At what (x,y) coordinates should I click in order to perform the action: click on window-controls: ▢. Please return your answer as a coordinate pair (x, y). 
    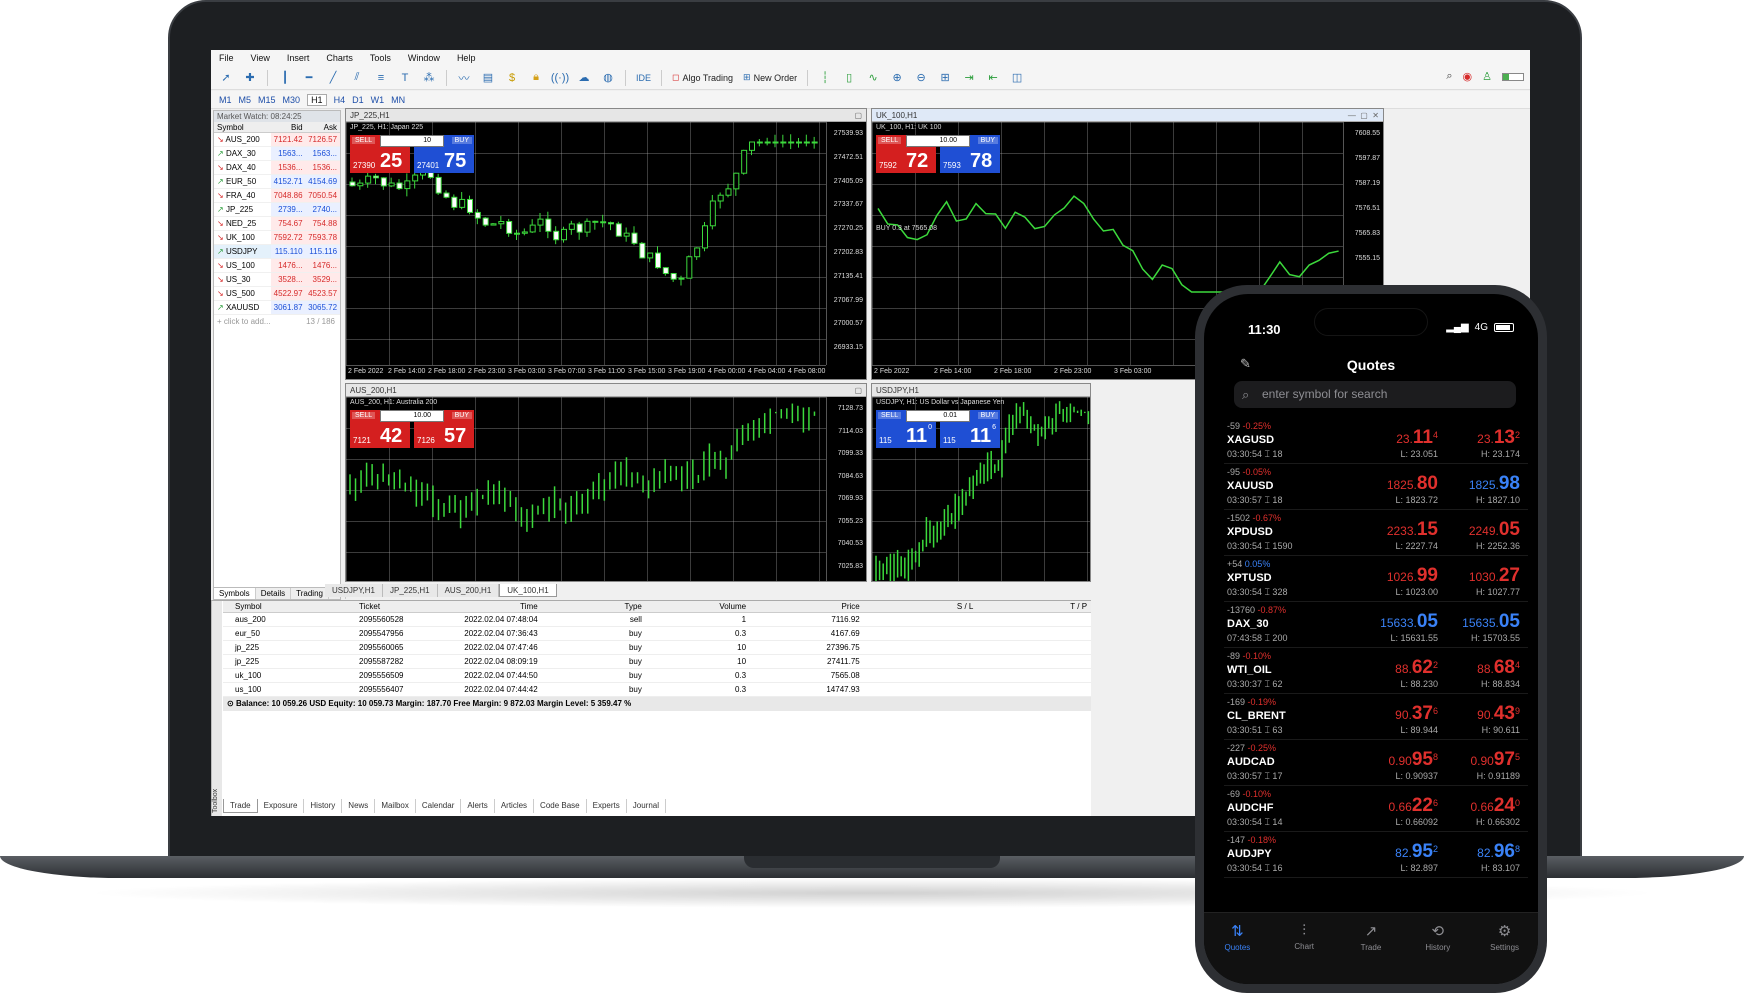
    Looking at the image, I should click on (860, 390).